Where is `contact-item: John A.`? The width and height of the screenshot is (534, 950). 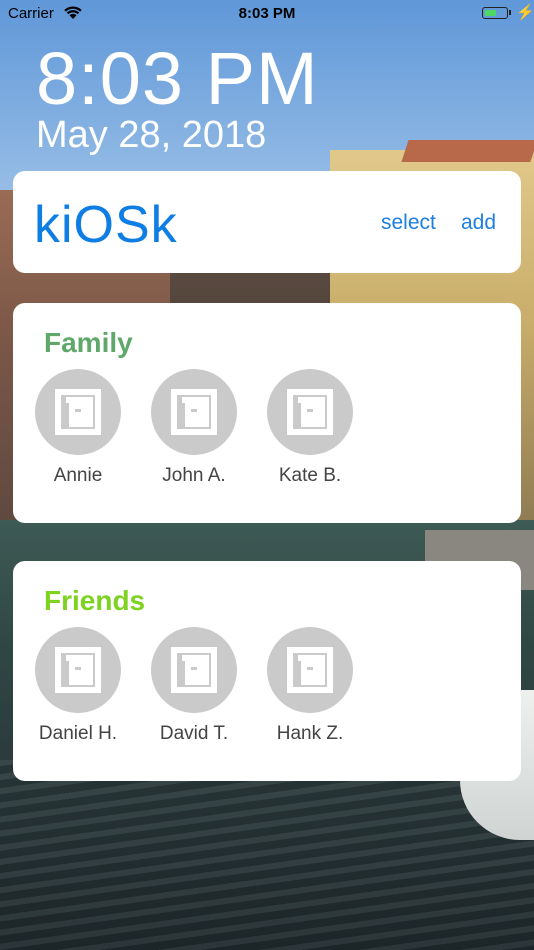 contact-item: John A. is located at coordinates (194, 428).